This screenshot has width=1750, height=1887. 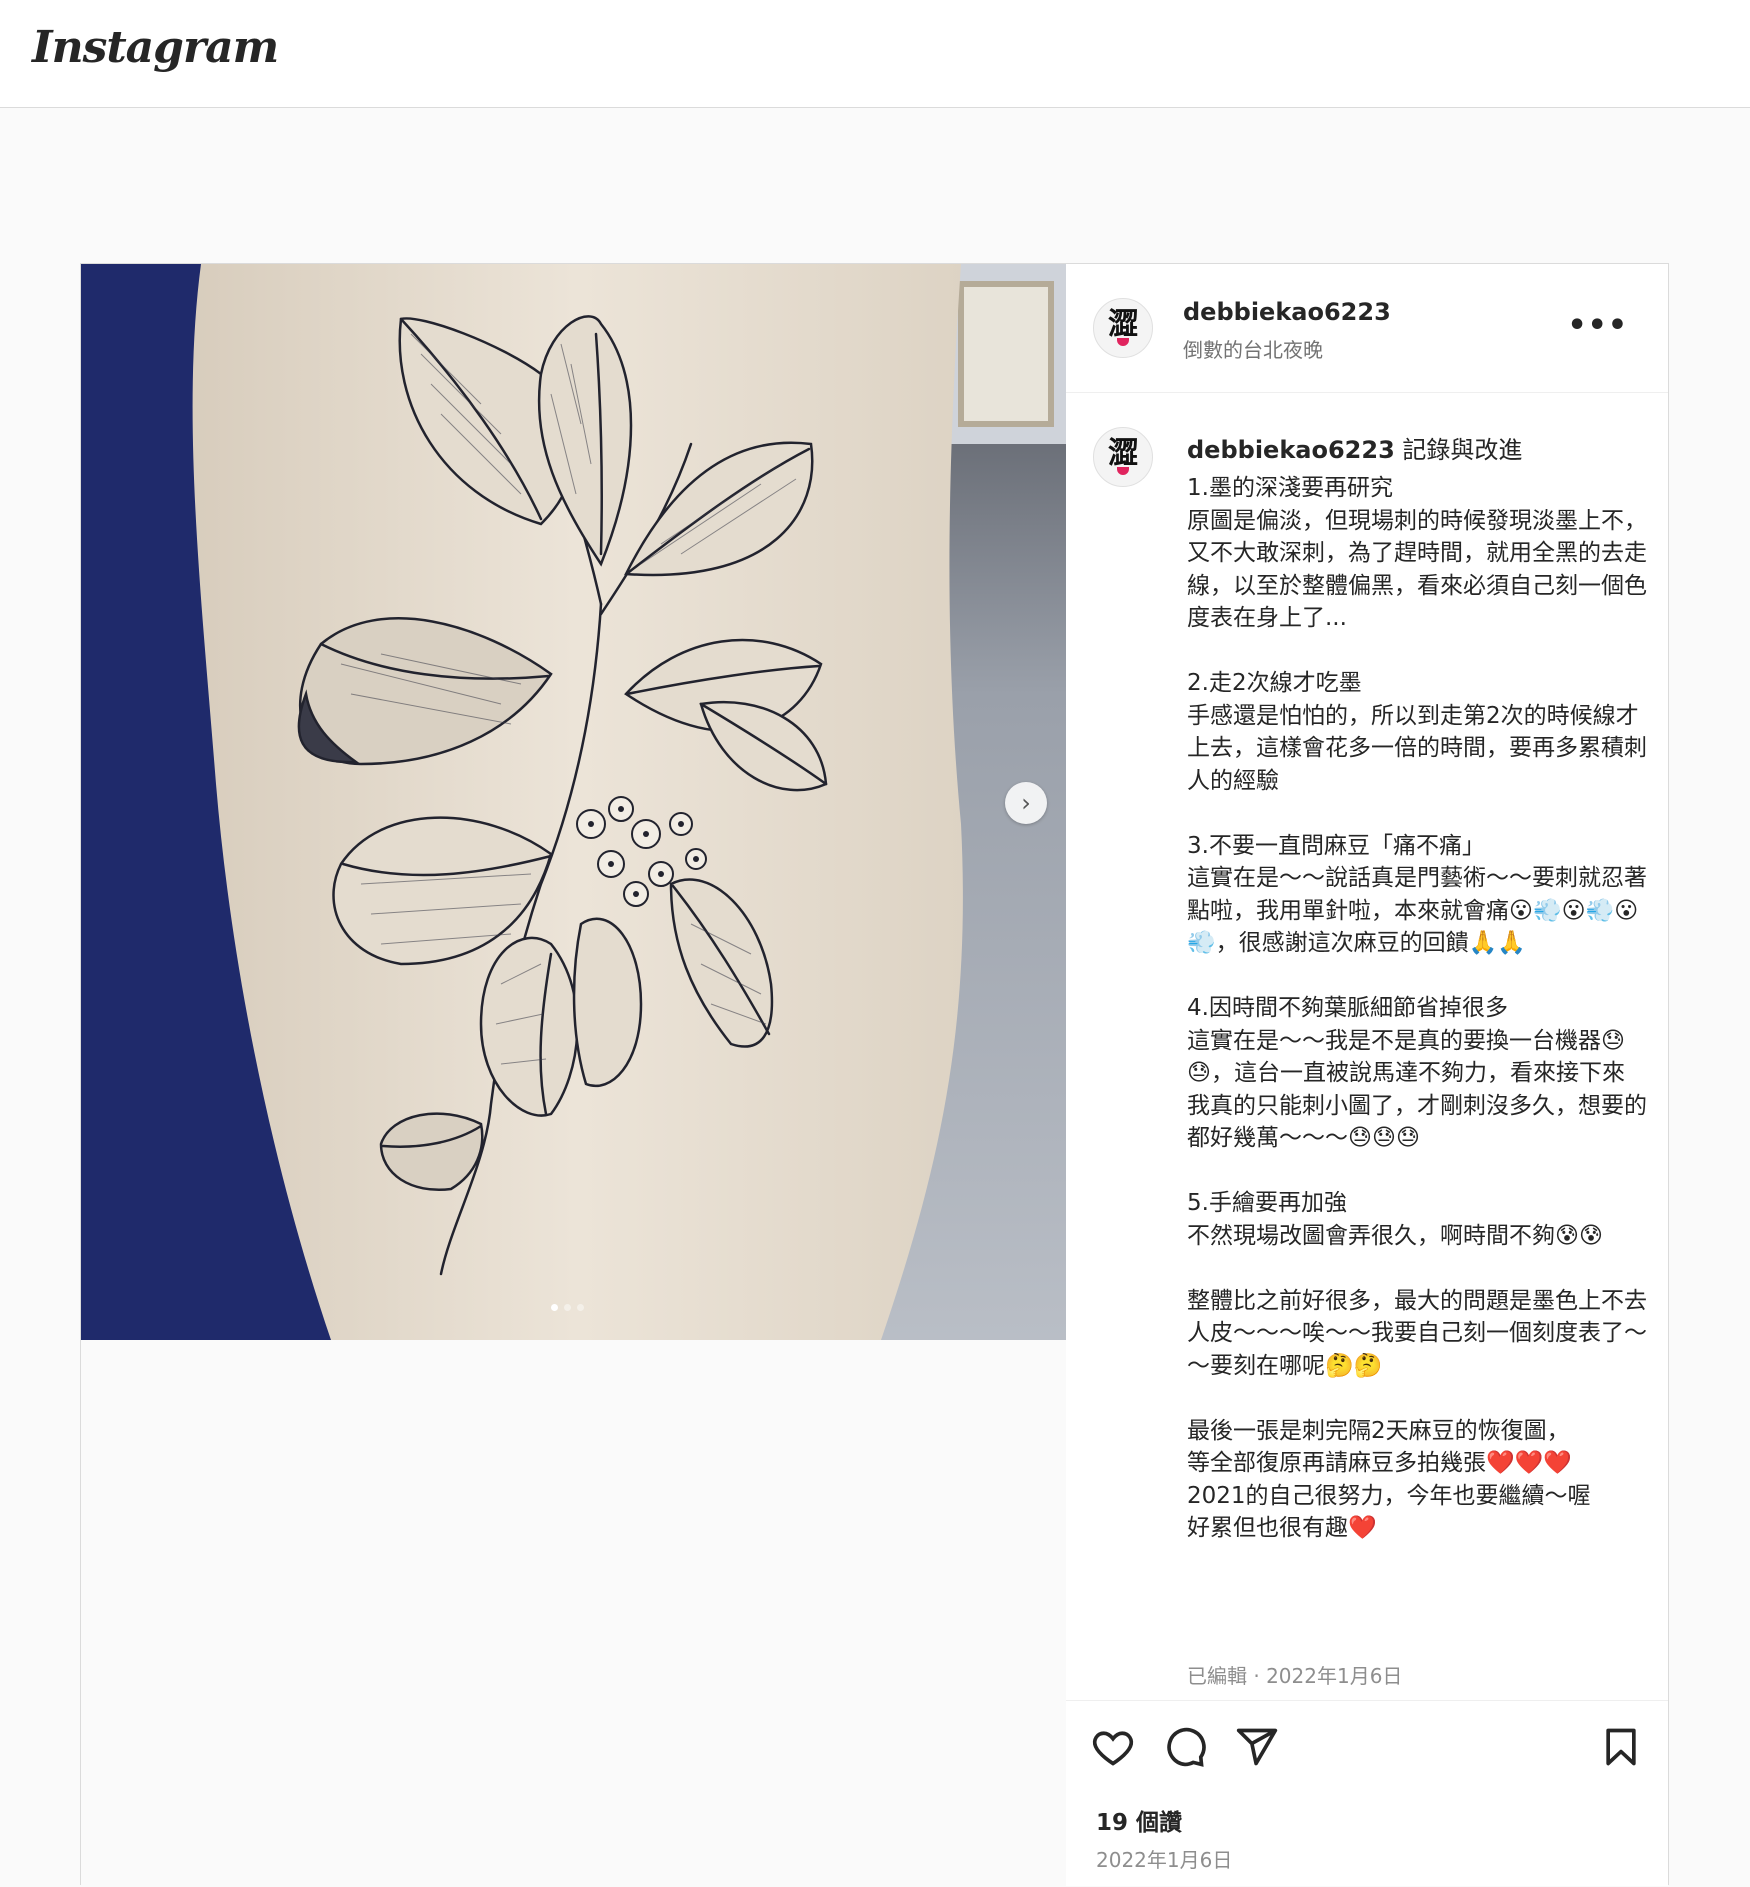 I want to click on edited-timestamp: 已編輯 · 2022年1月6日, so click(x=1295, y=1676).